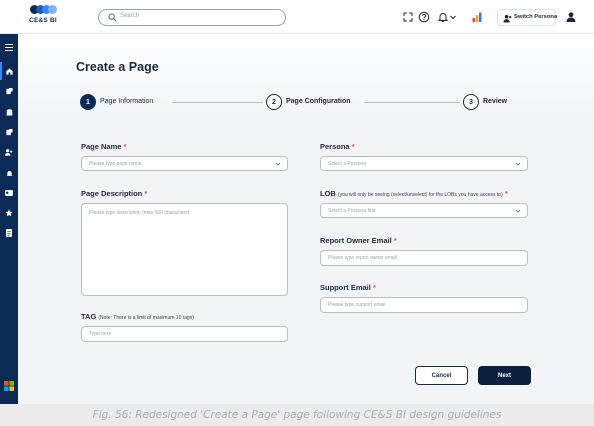 The height and width of the screenshot is (426, 594). I want to click on sidebar-item-notifications, so click(9, 173).